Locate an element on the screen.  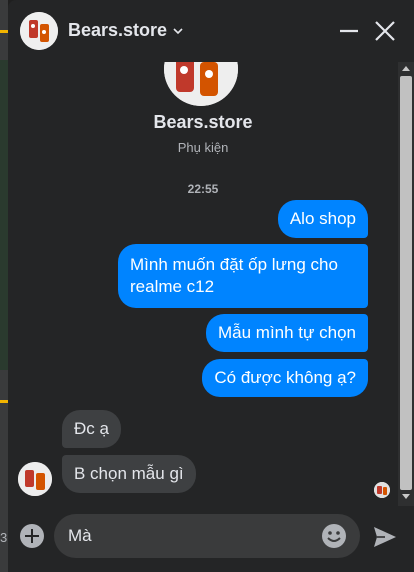
background-strip: 3 is located at coordinates (4, 286).